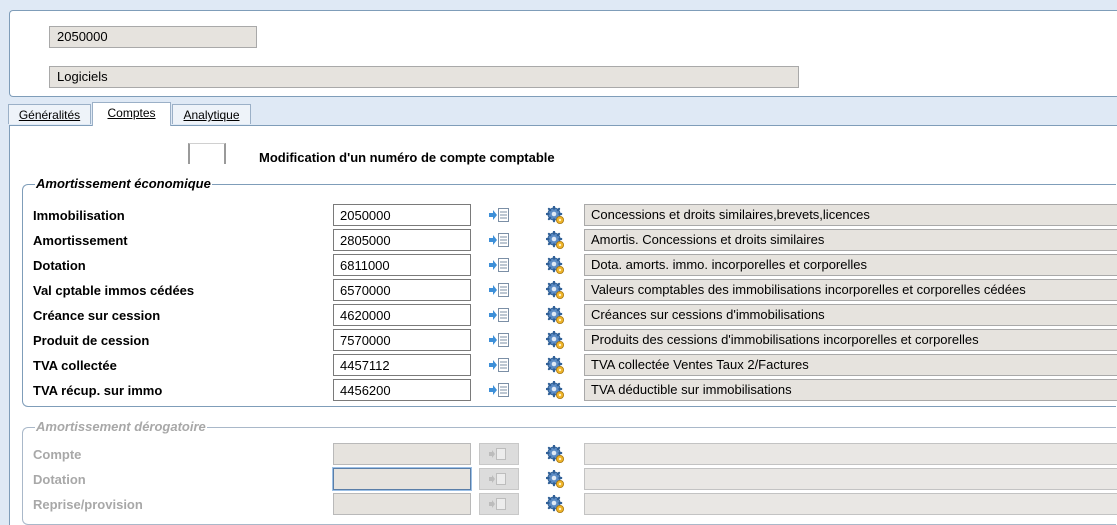 The width and height of the screenshot is (1117, 525). Describe the element at coordinates (80, 240) in the screenshot. I see `account-row-label: Amortissement` at that location.